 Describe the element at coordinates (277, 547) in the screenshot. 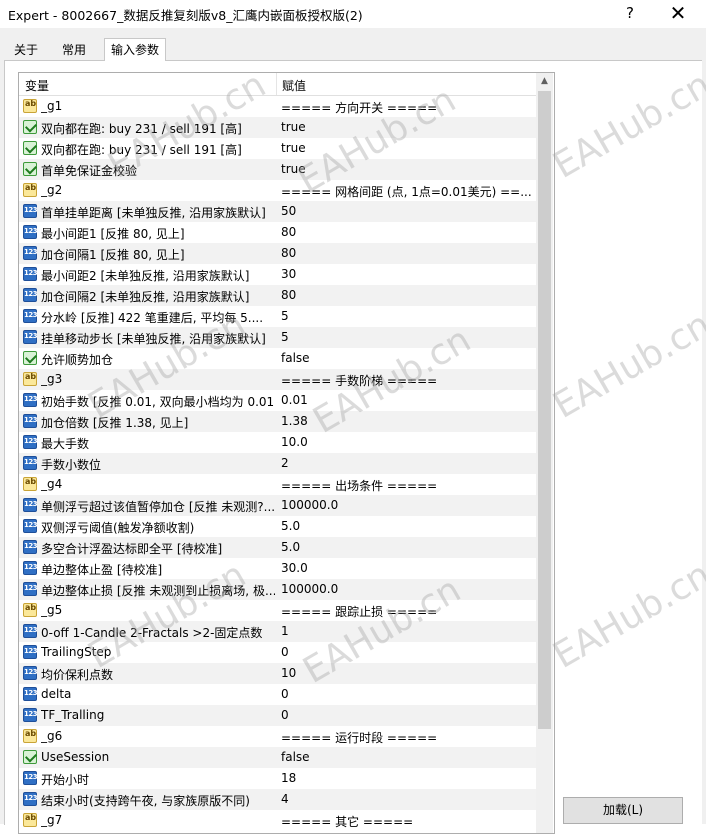

I see `parameter-row: 多空合计浮盈达标即全平 [待校准] 5.0` at that location.